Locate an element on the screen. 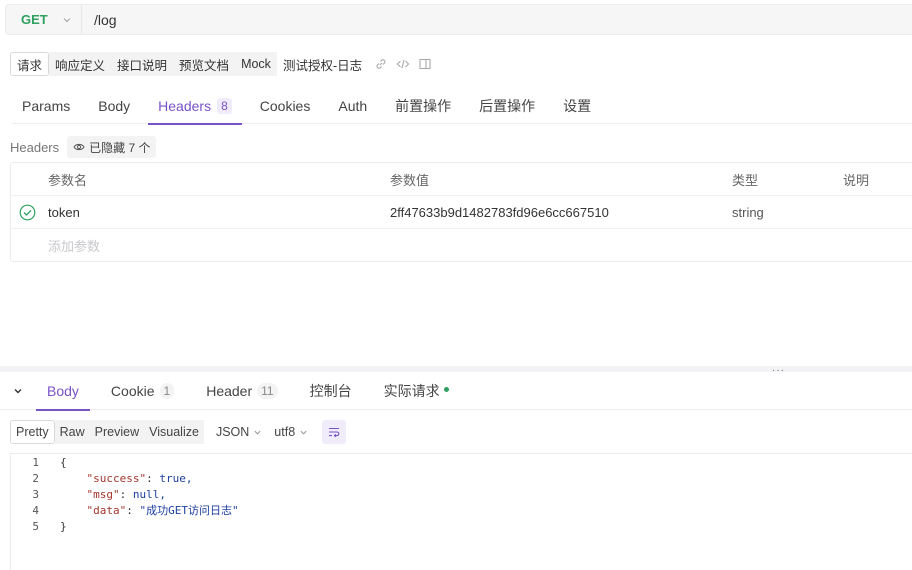  column-header-type: 类型 is located at coordinates (745, 180).